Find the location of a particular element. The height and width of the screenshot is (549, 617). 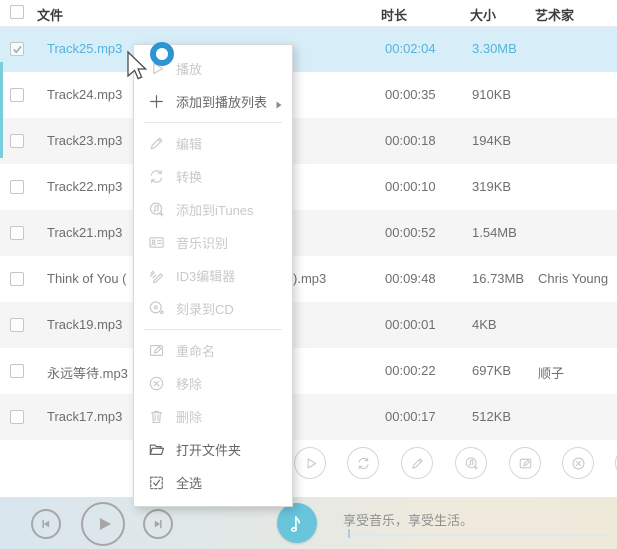

menu-item-add-to-itunes: 添加到iTunes is located at coordinates (213, 209).